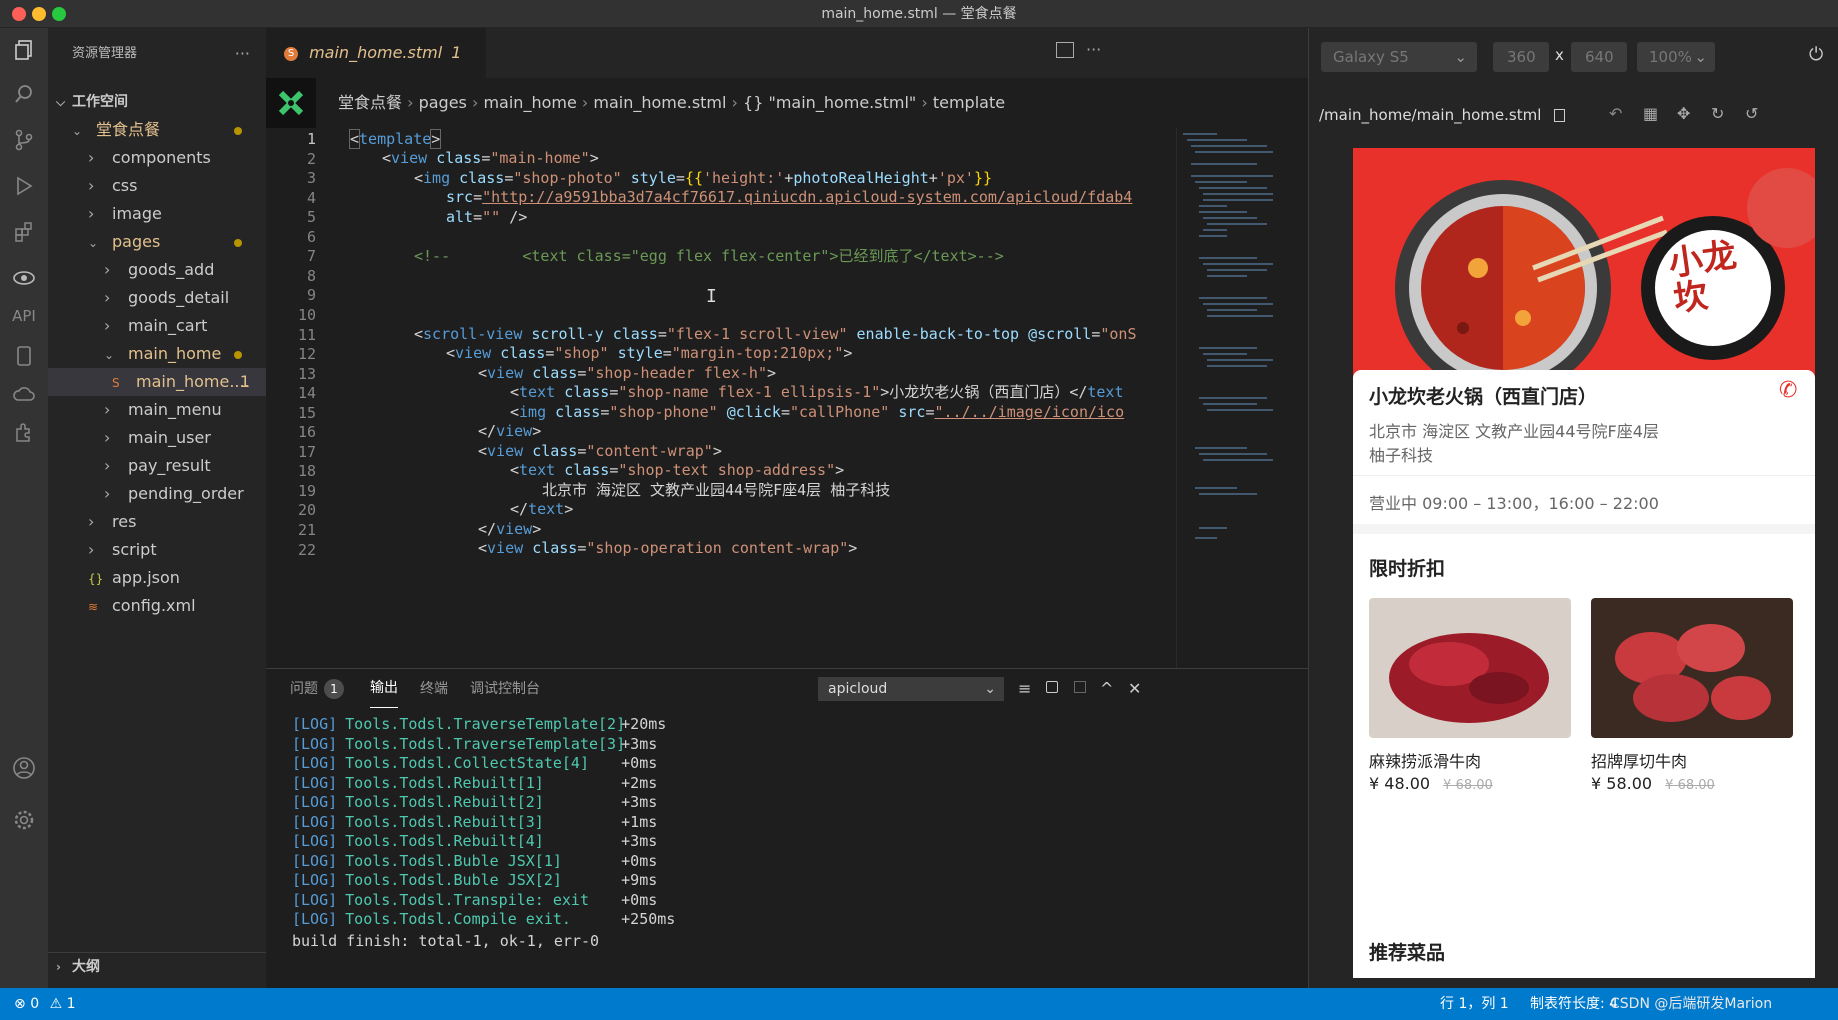 The width and height of the screenshot is (1838, 1020). What do you see at coordinates (1514, 503) in the screenshot?
I see `shop-hours: 营业中 09:00 – 13:00，16:00 – 22:00` at bounding box center [1514, 503].